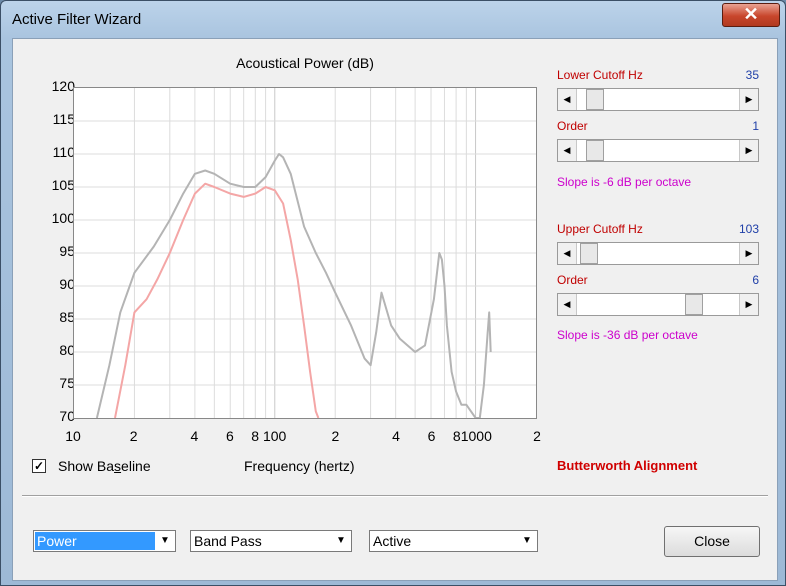  I want to click on divider, so click(395, 496).